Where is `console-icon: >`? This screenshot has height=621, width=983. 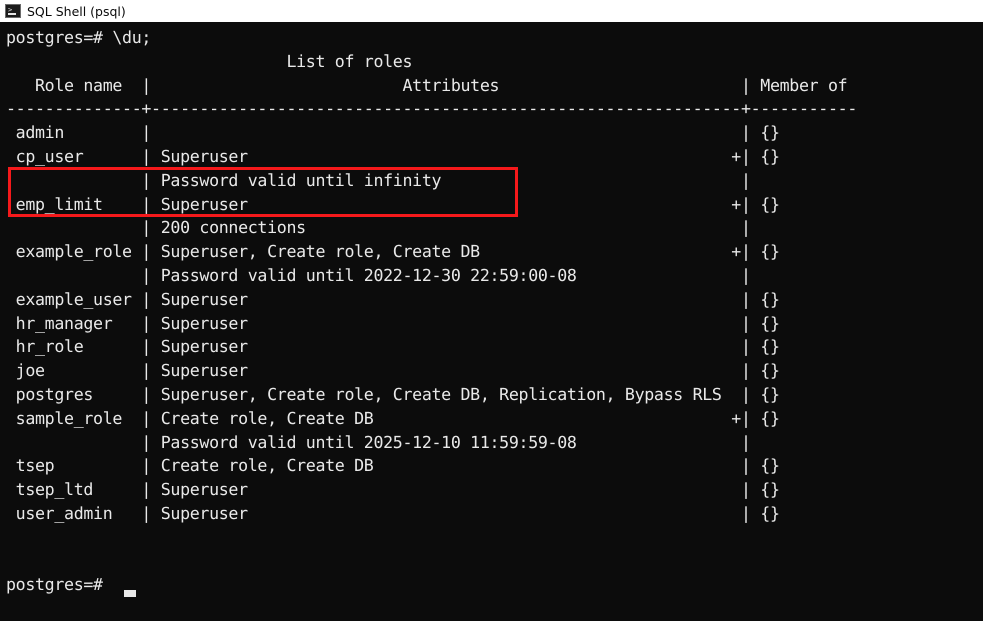
console-icon: > is located at coordinates (13, 11).